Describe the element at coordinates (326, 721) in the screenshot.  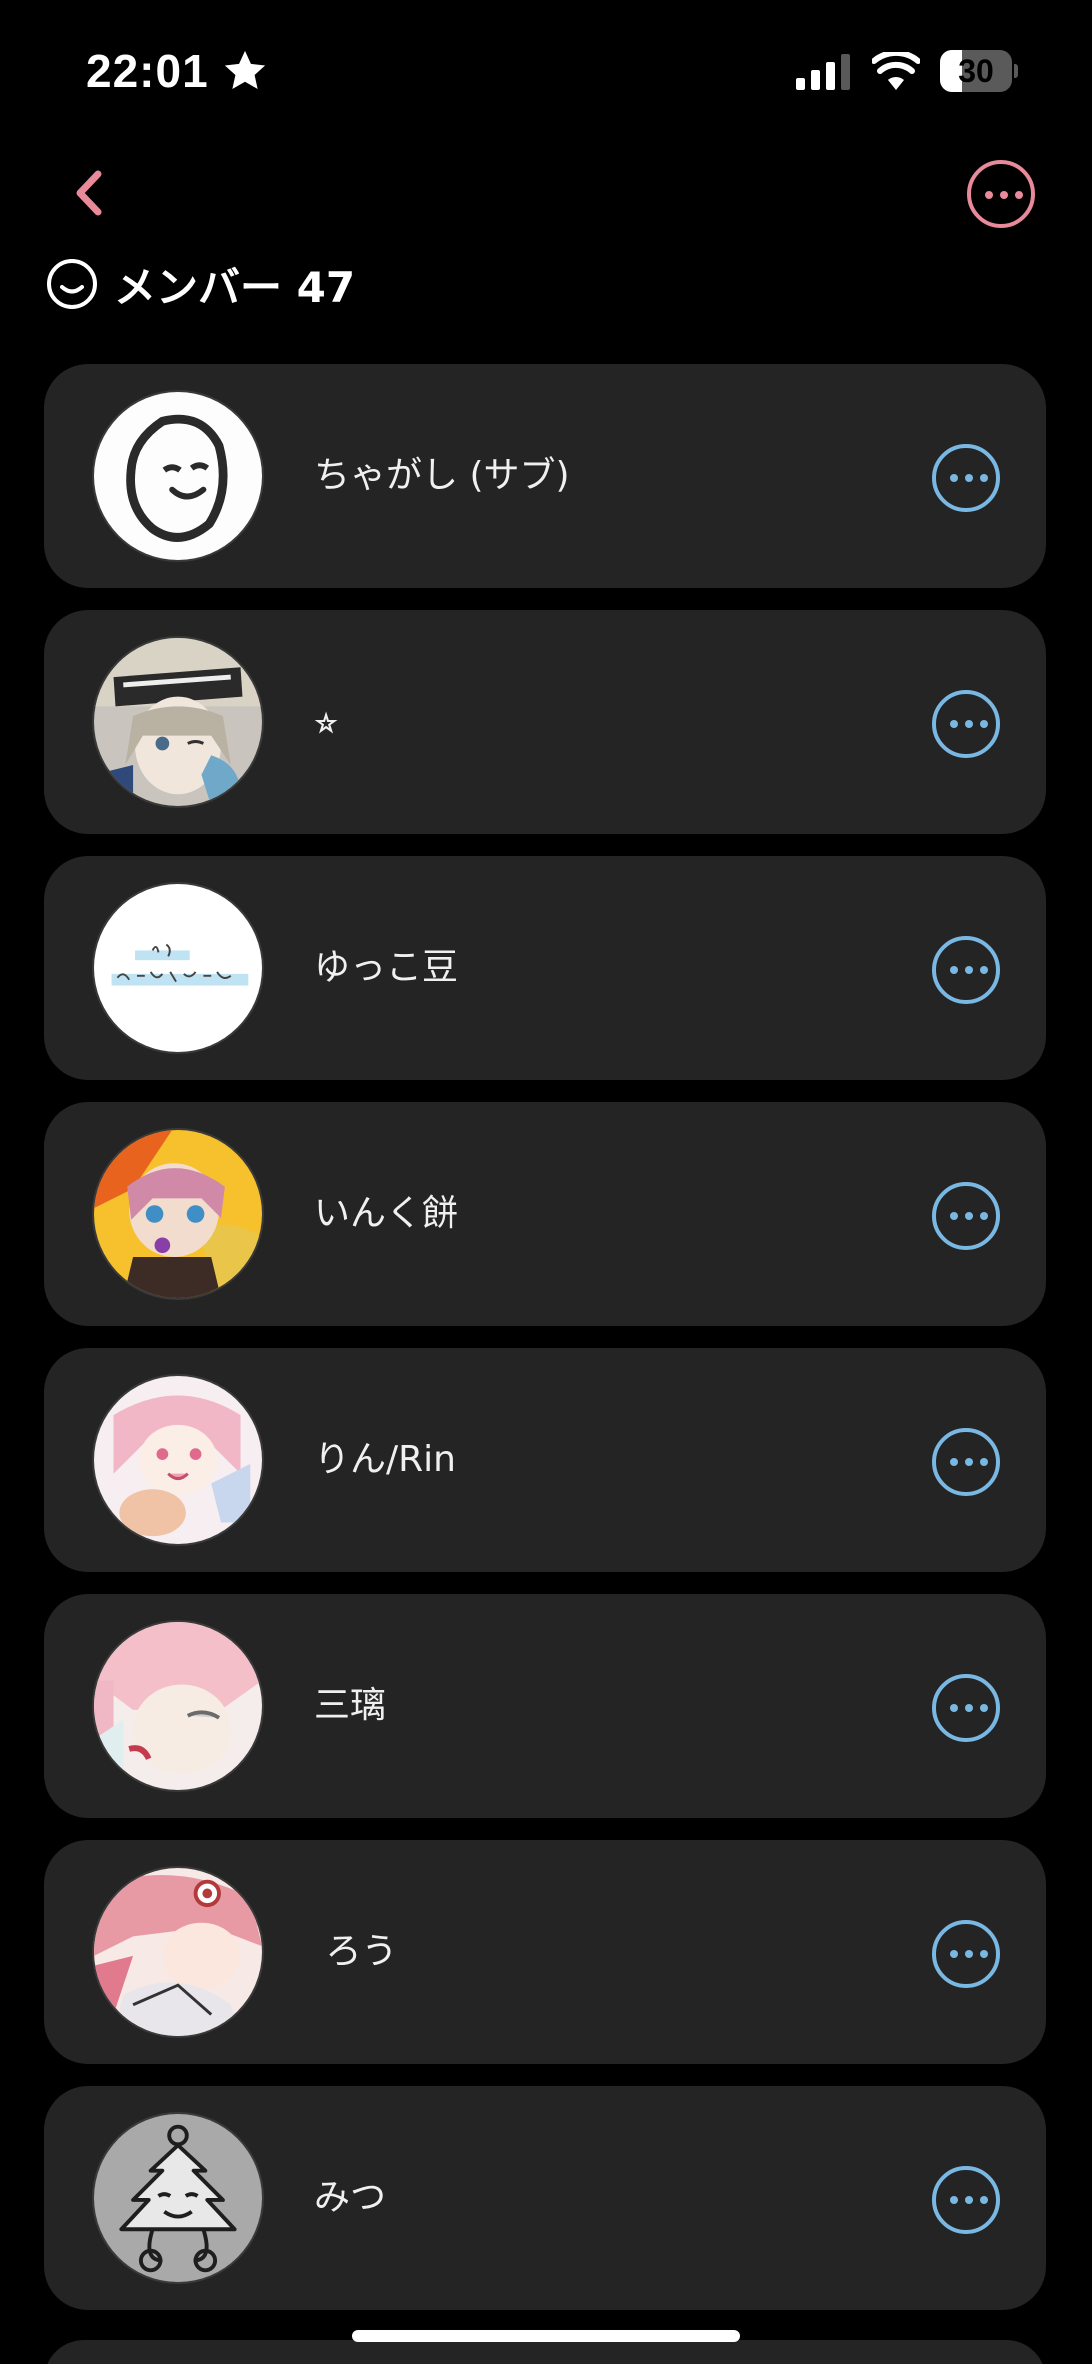
I see `member-name: ⭐︎` at that location.